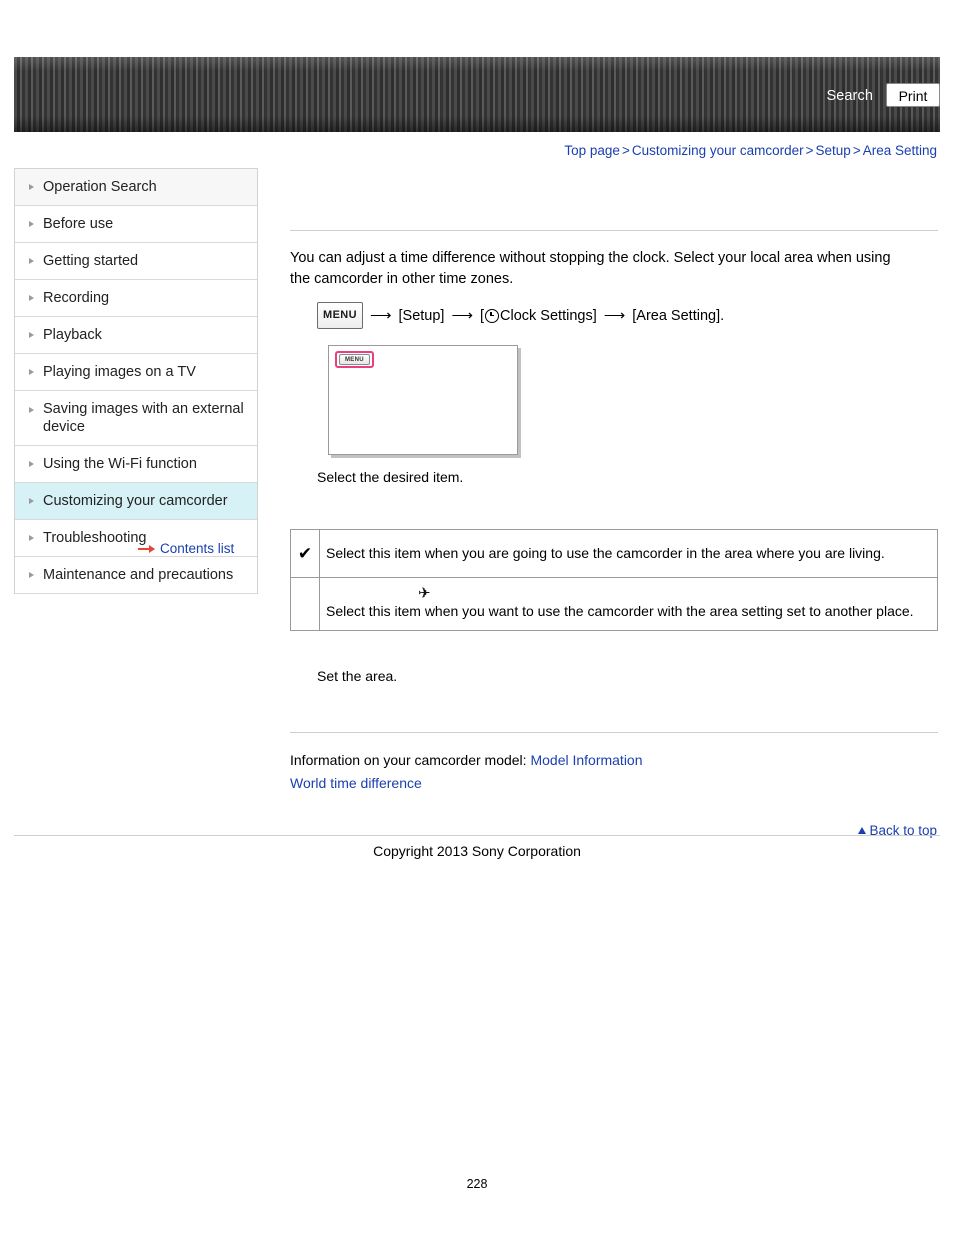 The width and height of the screenshot is (954, 1235). Describe the element at coordinates (423, 400) in the screenshot. I see `camcorder-screen-figure: MENU` at that location.